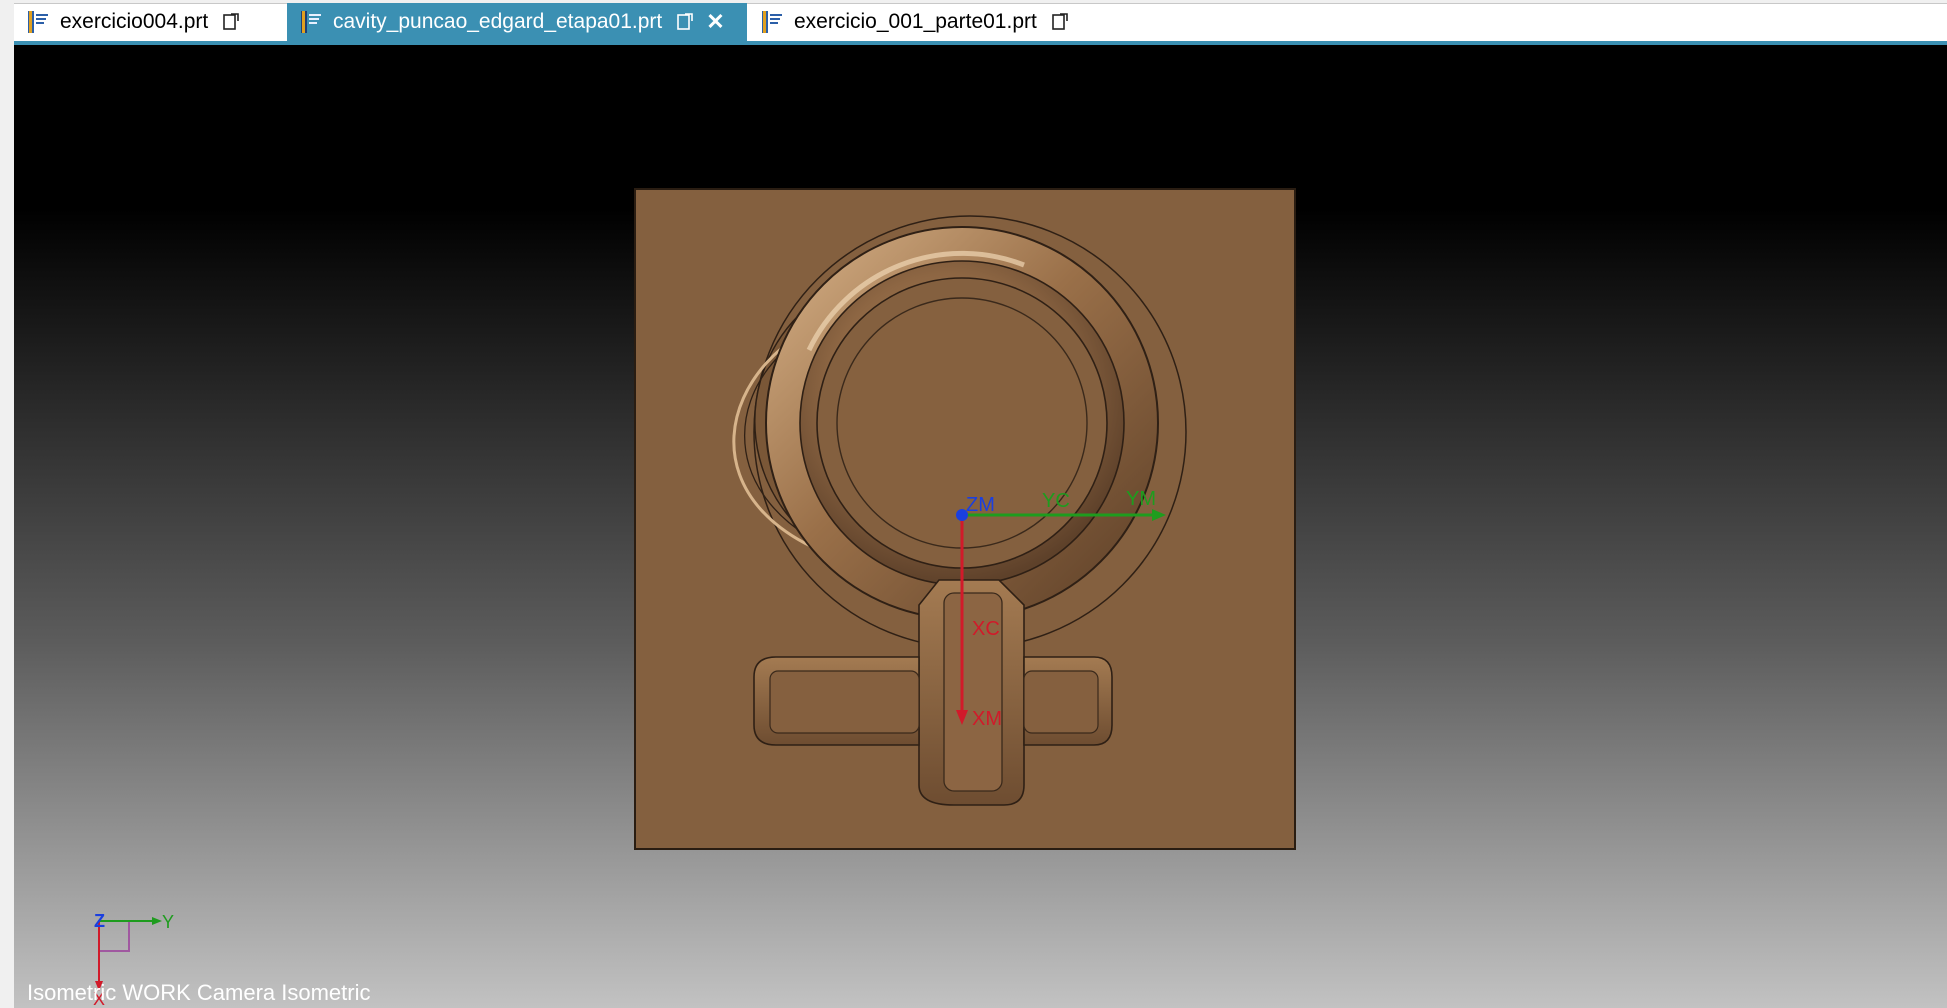  I want to click on tab-cavity-puncao-edgard-etapa01: cavity_puncao_edgard_etapa01.prt ✕, so click(517, 22).